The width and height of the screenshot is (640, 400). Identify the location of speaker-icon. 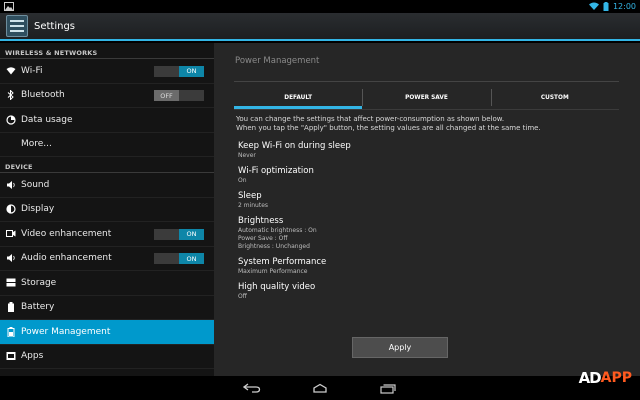
(11, 185).